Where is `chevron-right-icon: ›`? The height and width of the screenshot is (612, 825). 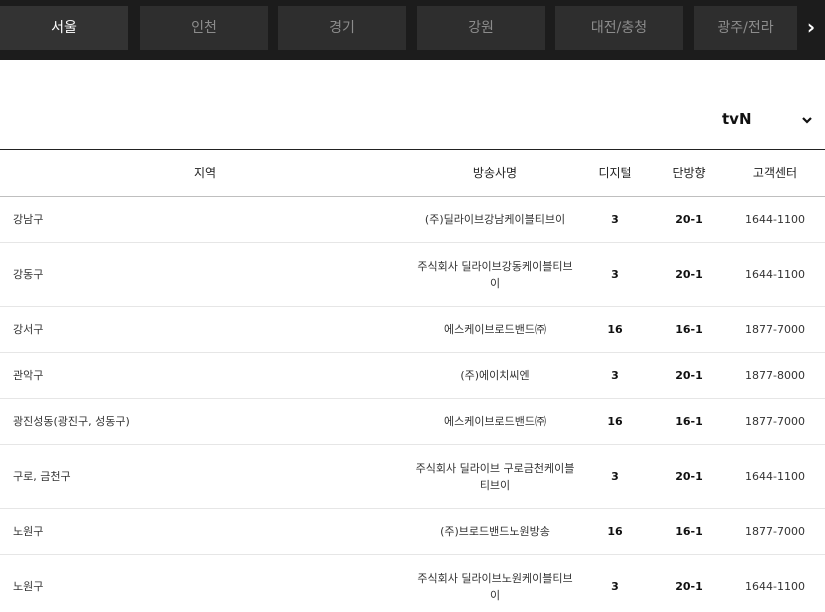
chevron-right-icon: › is located at coordinates (811, 27).